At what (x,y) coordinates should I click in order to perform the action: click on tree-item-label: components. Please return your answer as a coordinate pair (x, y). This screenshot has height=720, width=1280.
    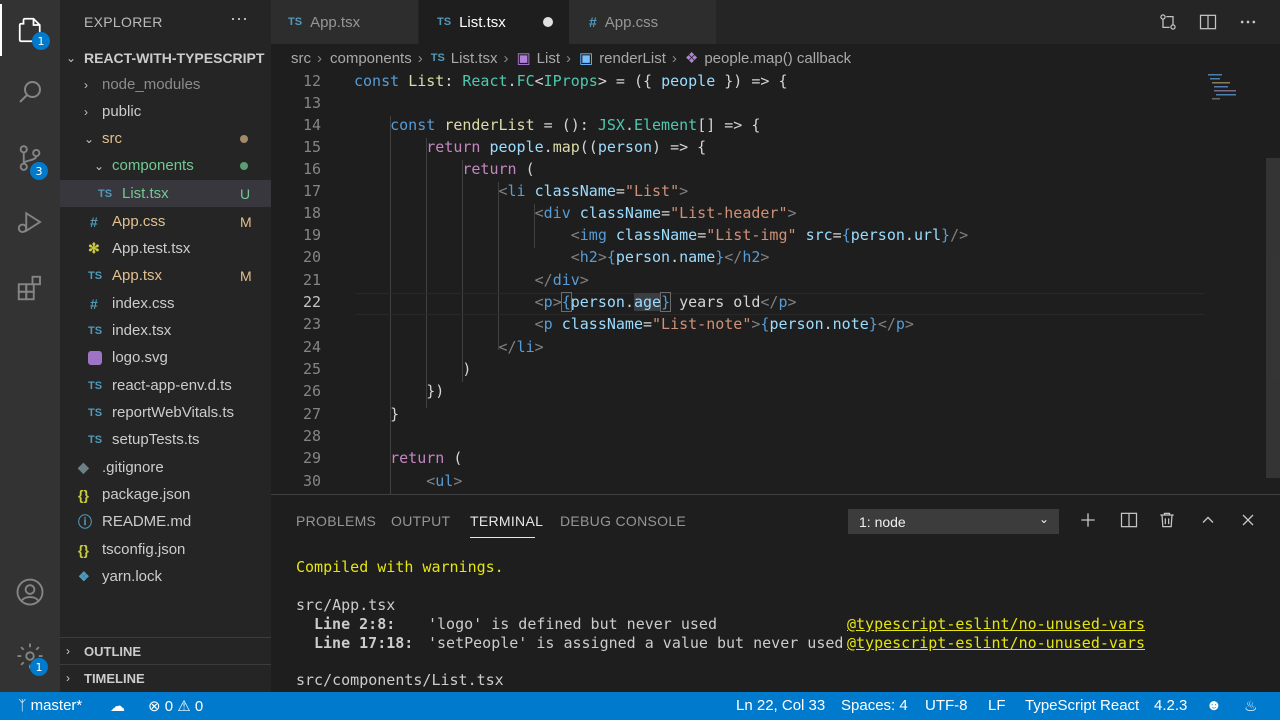
    Looking at the image, I should click on (153, 165).